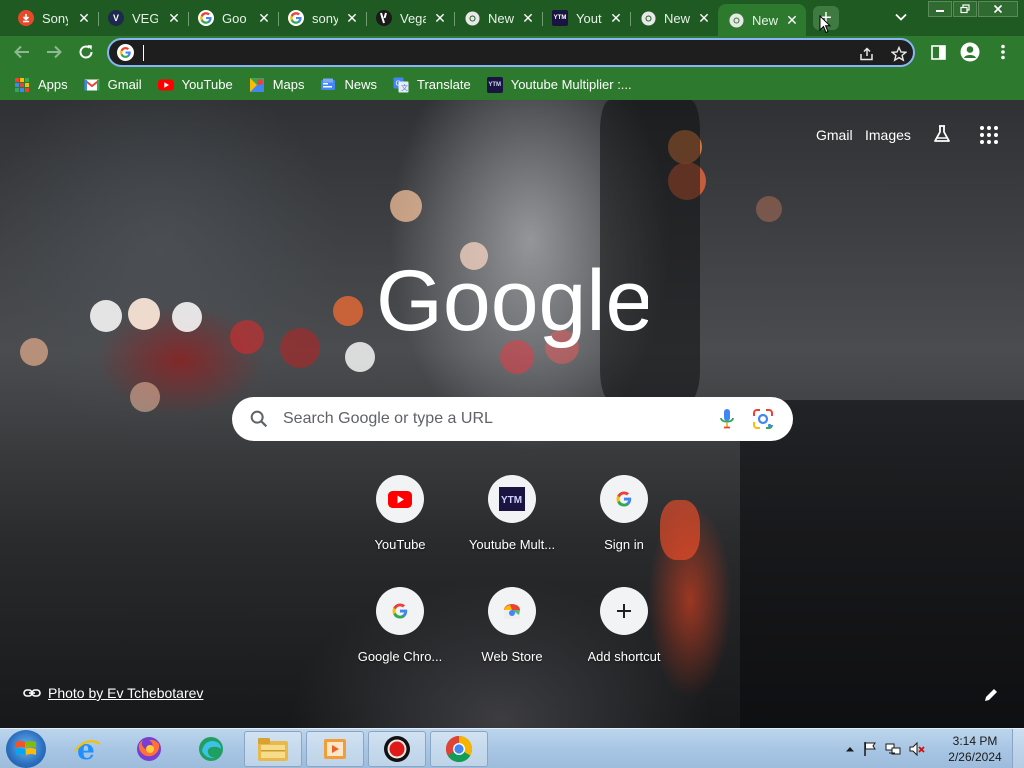 The image size is (1024, 768). Describe the element at coordinates (940, 9) in the screenshot. I see `minimize-button` at that location.